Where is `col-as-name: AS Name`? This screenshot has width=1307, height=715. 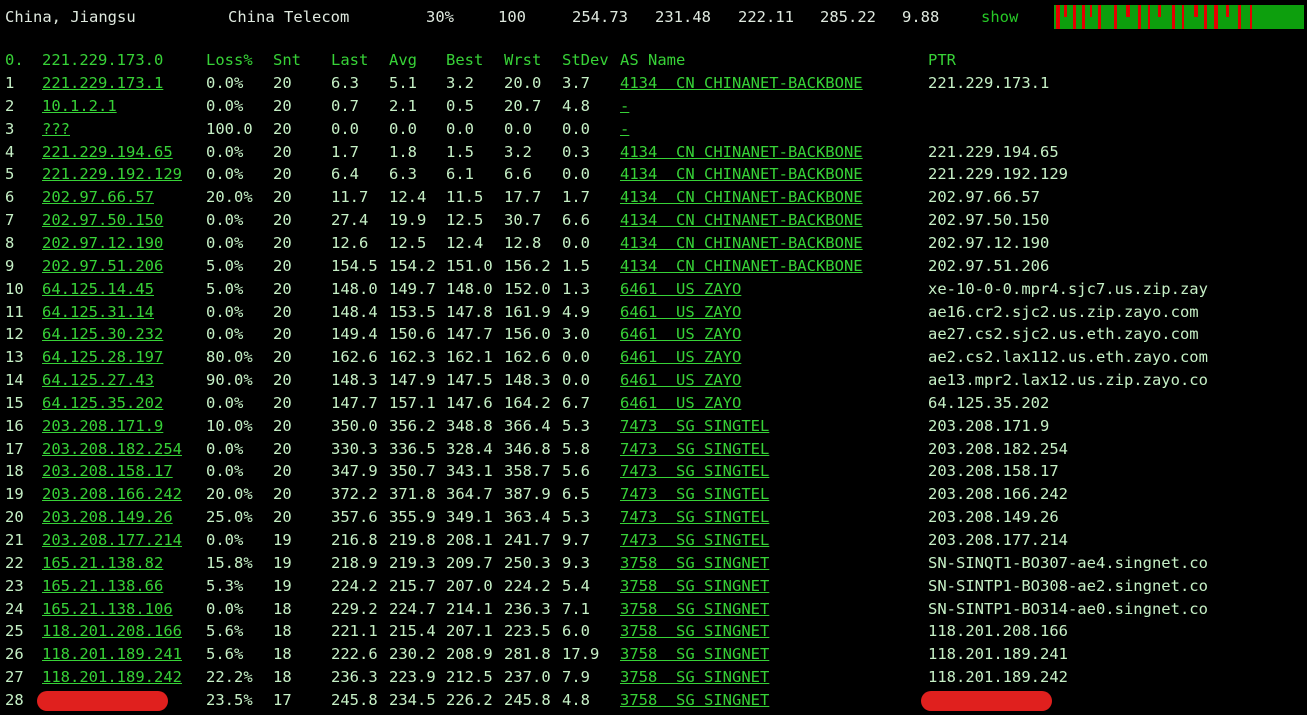 col-as-name: AS Name is located at coordinates (653, 60).